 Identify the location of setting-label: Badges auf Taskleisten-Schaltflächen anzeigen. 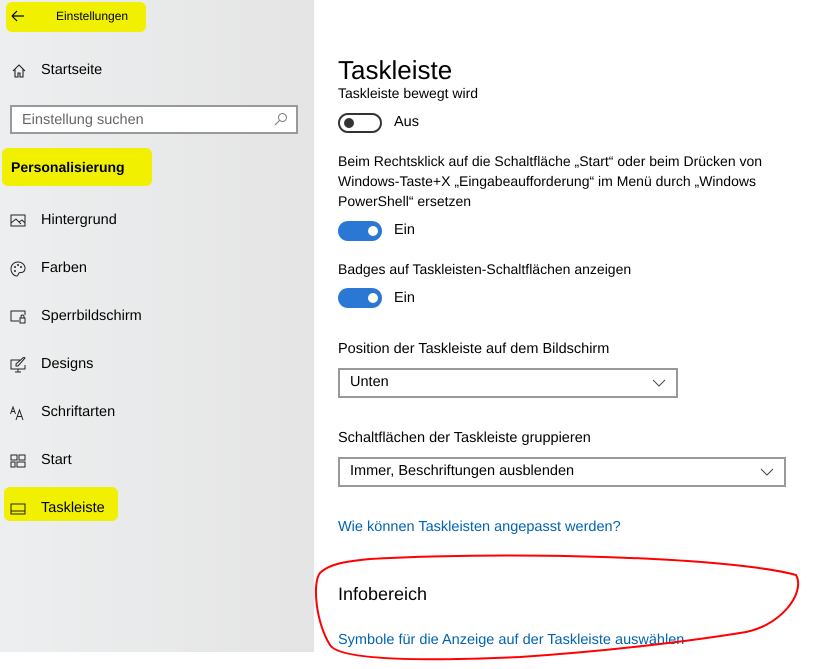
(485, 269).